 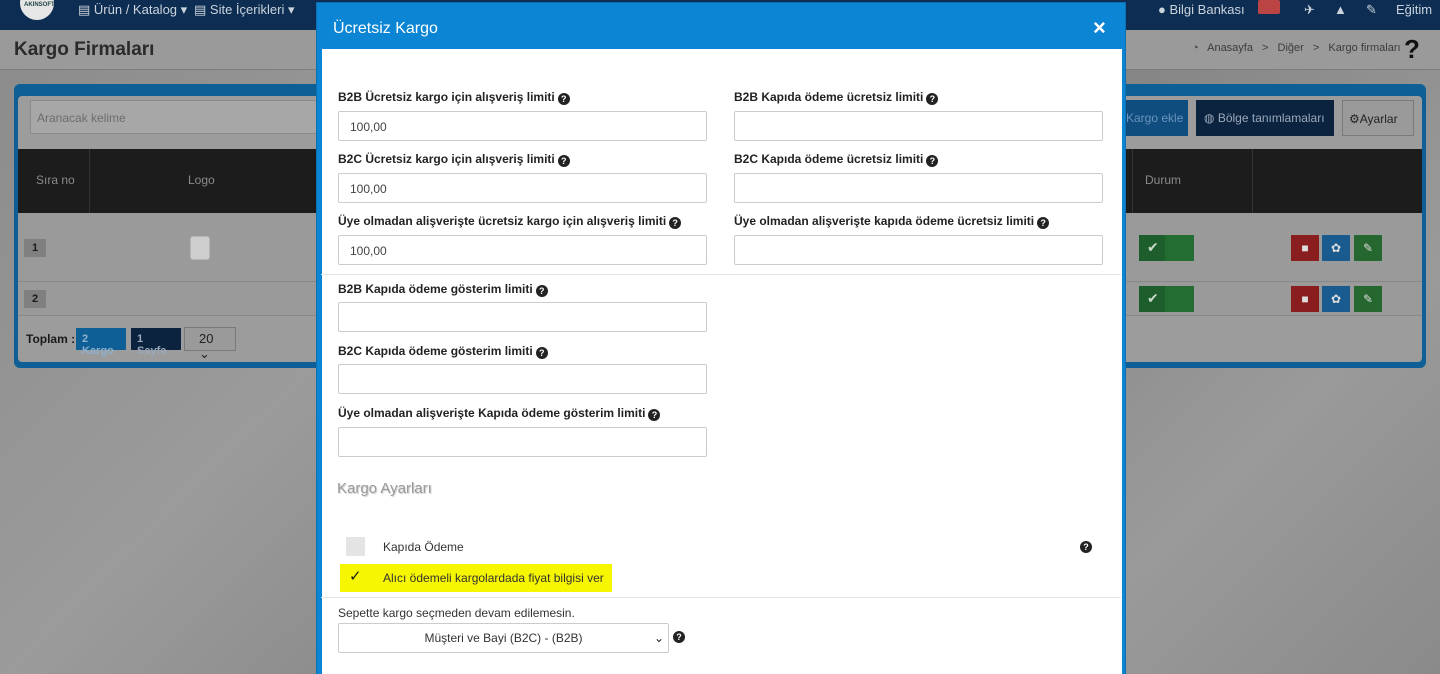 I want to click on guest-free-limit-input: 100,00, so click(x=522, y=250).